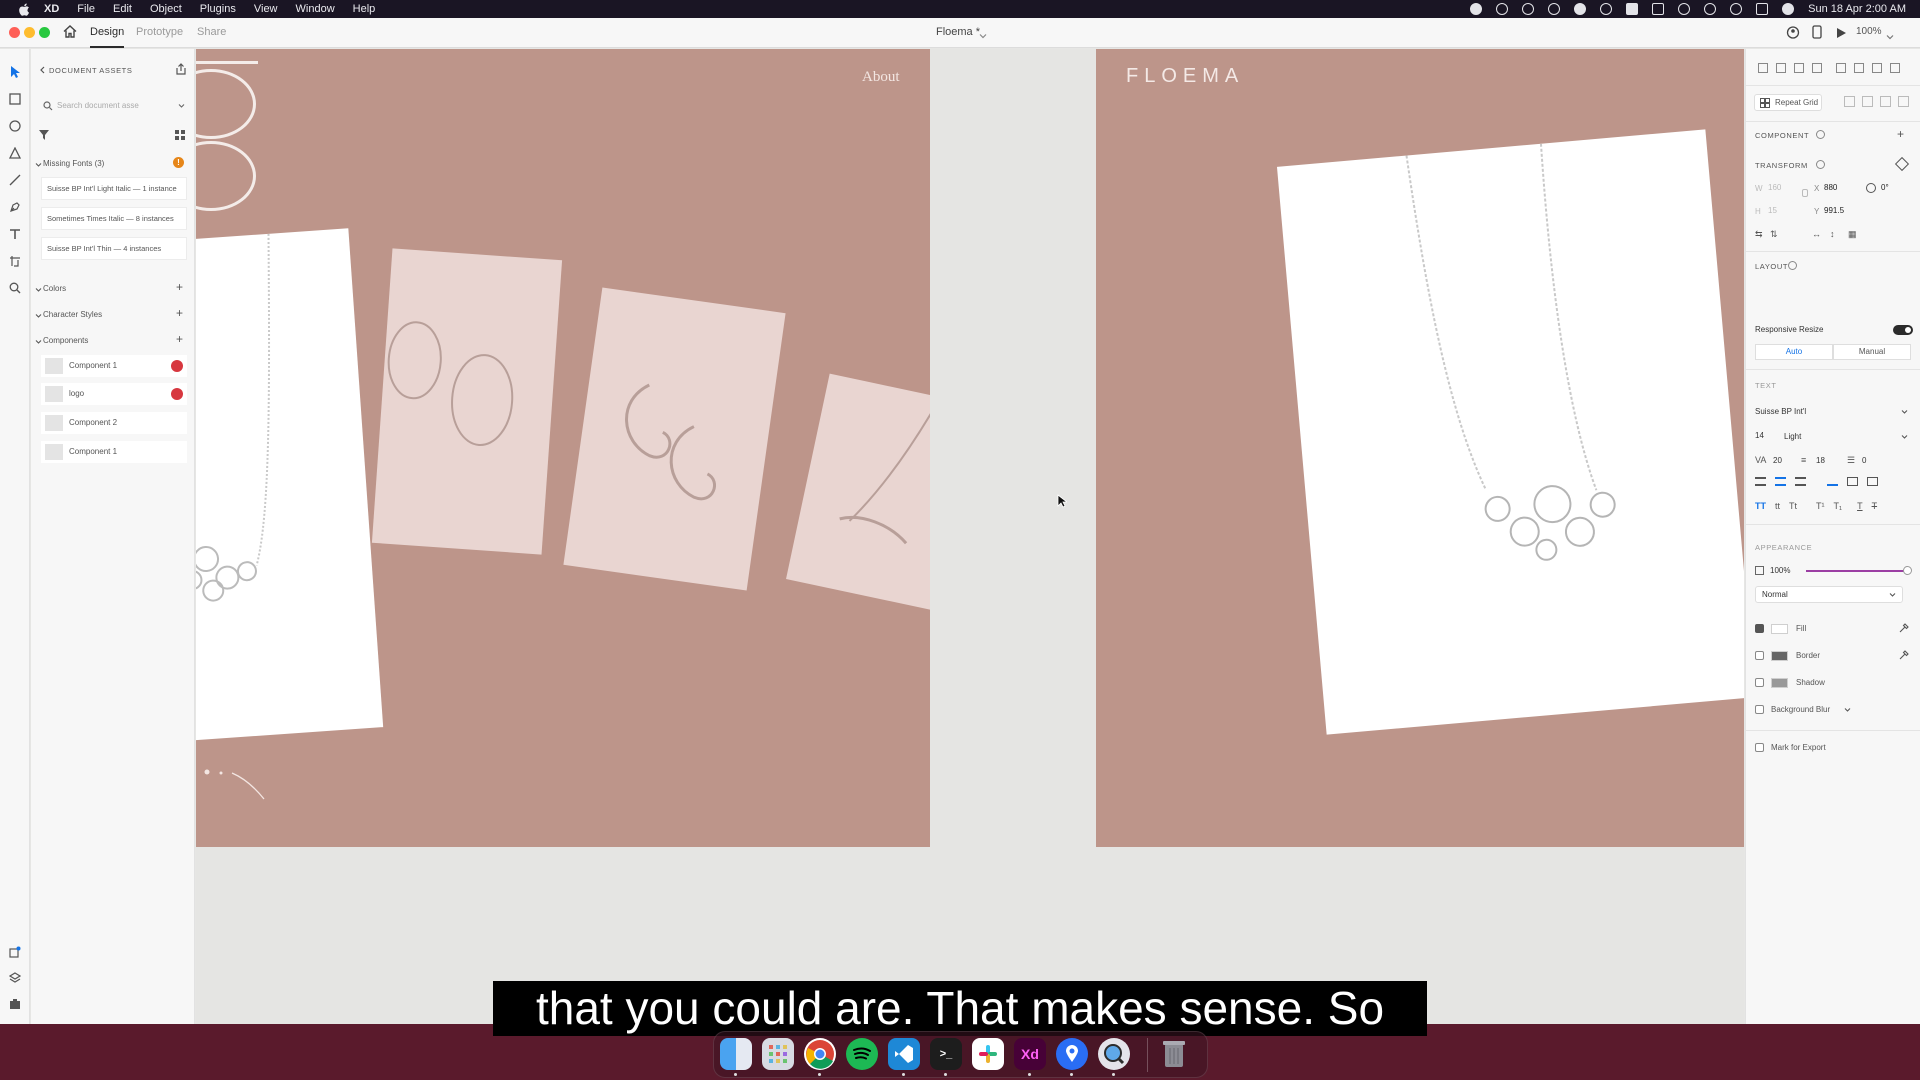 This screenshot has height=1080, width=1920. Describe the element at coordinates (1832, 481) in the screenshot. I see `auto-width-icon` at that location.